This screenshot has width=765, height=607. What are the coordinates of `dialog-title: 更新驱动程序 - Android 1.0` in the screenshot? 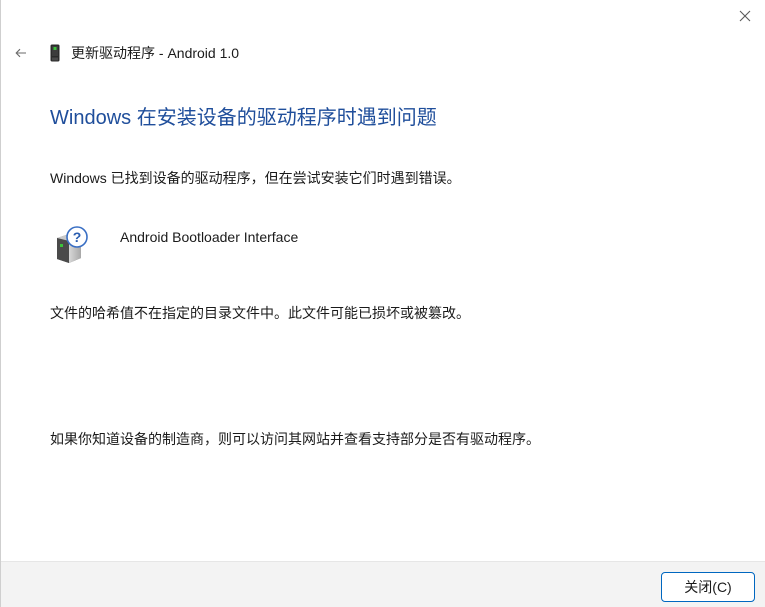 It's located at (155, 53).